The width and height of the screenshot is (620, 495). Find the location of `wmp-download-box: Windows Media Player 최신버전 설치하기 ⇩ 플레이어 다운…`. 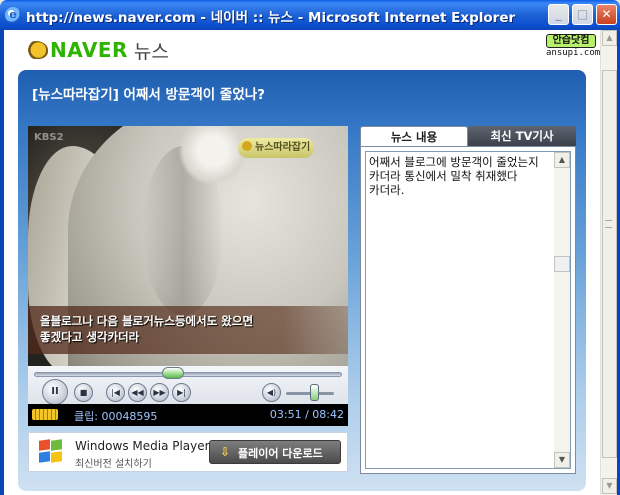

wmp-download-box: Windows Media Player 최신버전 설치하기 ⇩ 플레이어 다운… is located at coordinates (188, 452).